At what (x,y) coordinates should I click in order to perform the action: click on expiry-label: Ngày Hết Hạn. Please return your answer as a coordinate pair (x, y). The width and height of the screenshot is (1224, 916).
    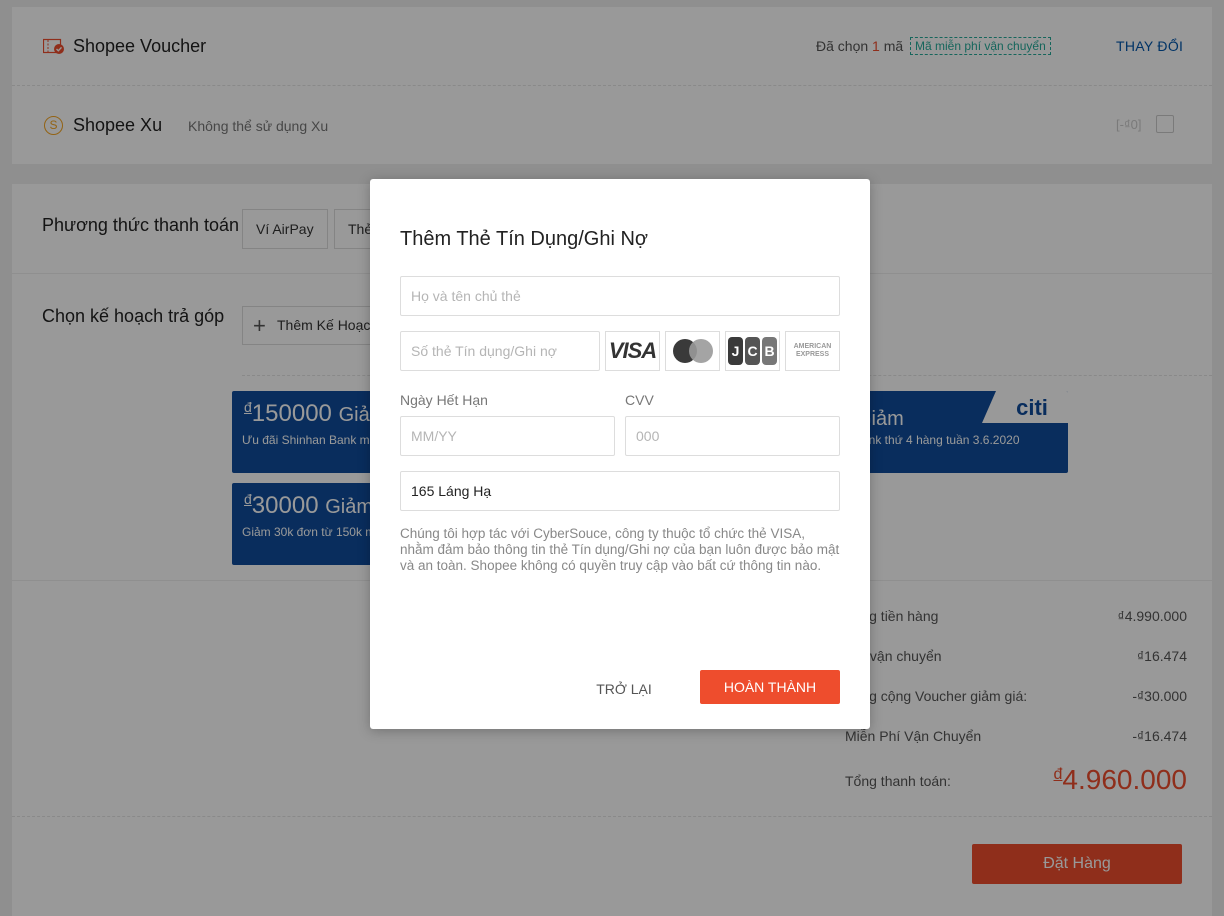
    Looking at the image, I should click on (444, 400).